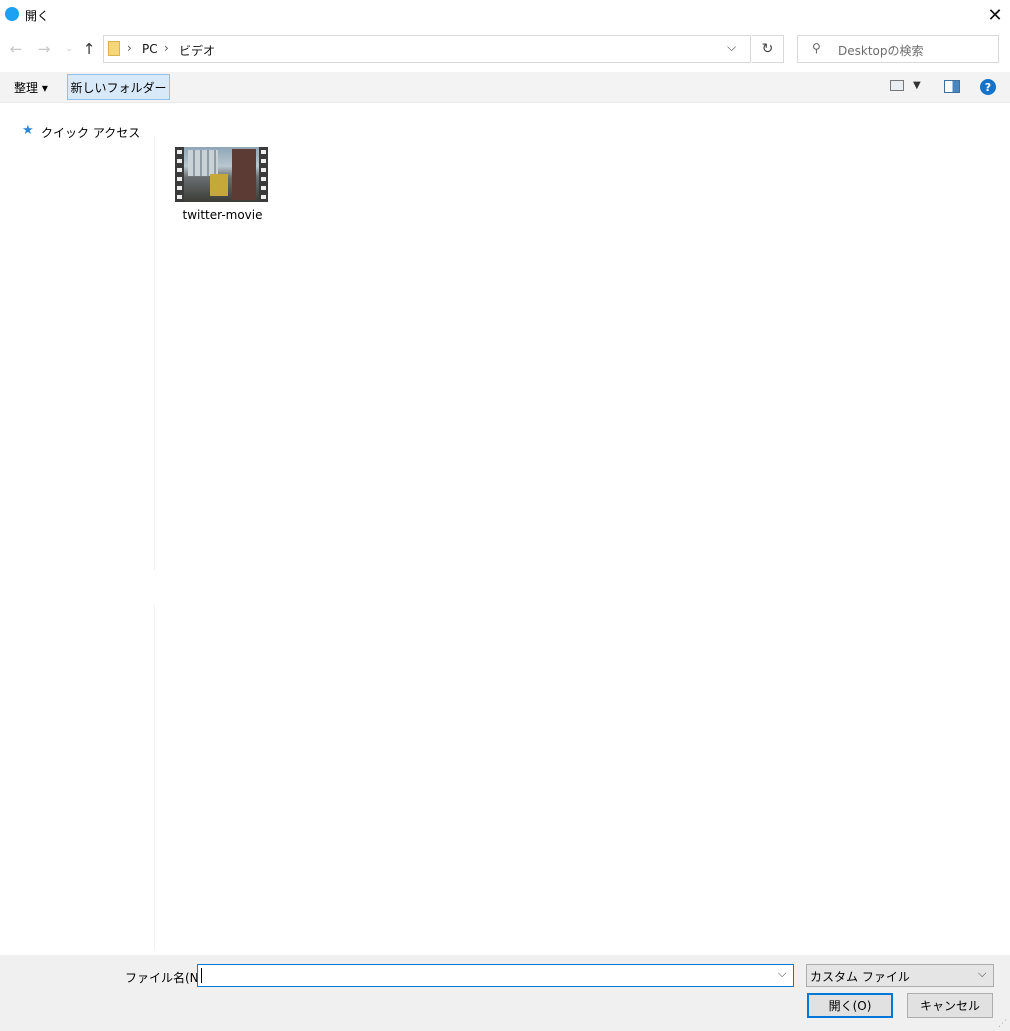 The image size is (1010, 1031). I want to click on address-dropdown-icon: ⌵, so click(731, 47).